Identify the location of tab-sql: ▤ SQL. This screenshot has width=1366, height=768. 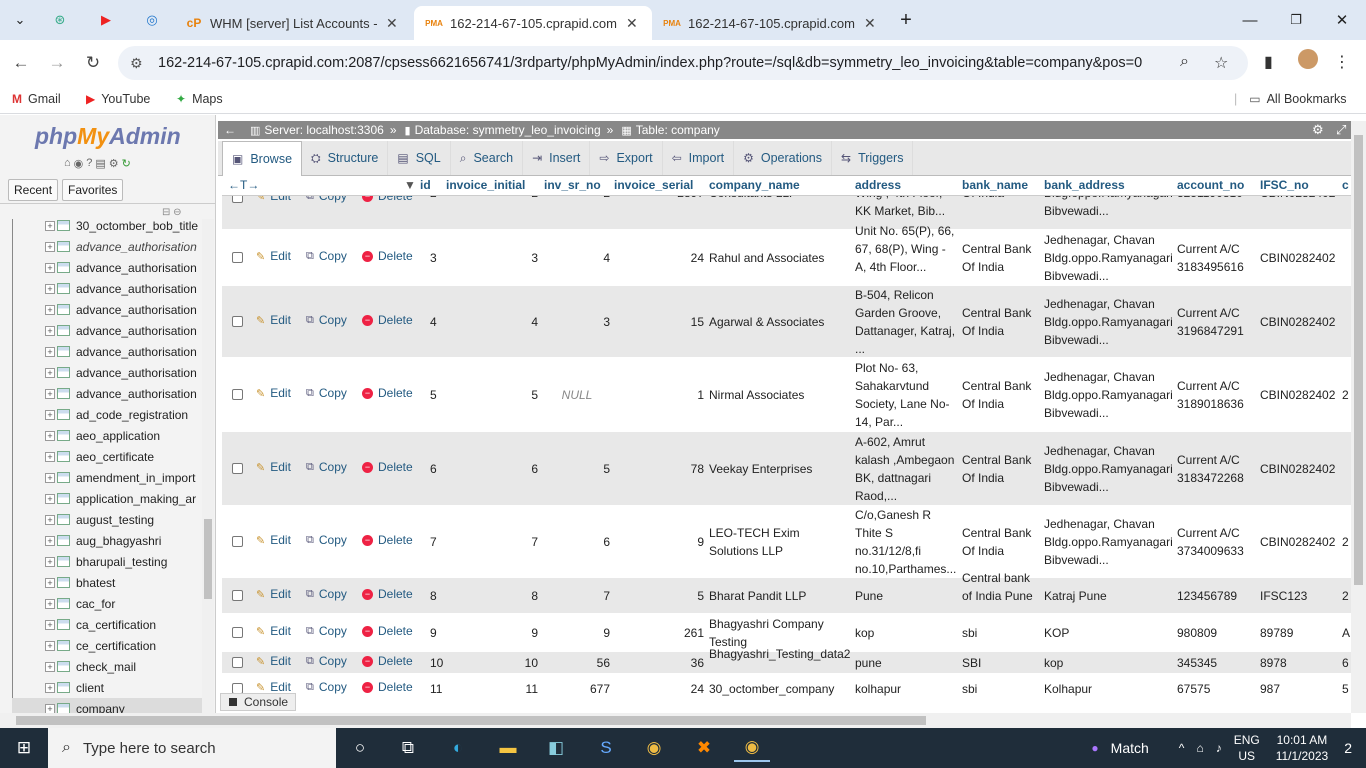
(419, 158).